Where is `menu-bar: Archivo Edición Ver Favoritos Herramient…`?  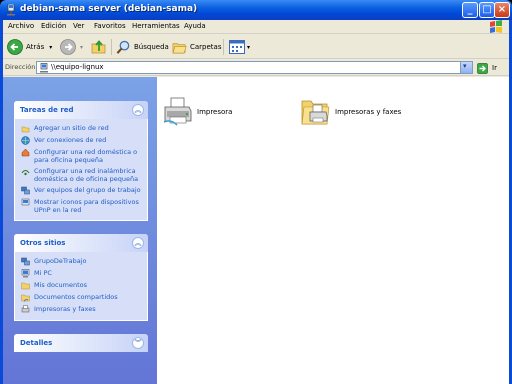 menu-bar: Archivo Edición Ver Favoritos Herramient… is located at coordinates (256, 27).